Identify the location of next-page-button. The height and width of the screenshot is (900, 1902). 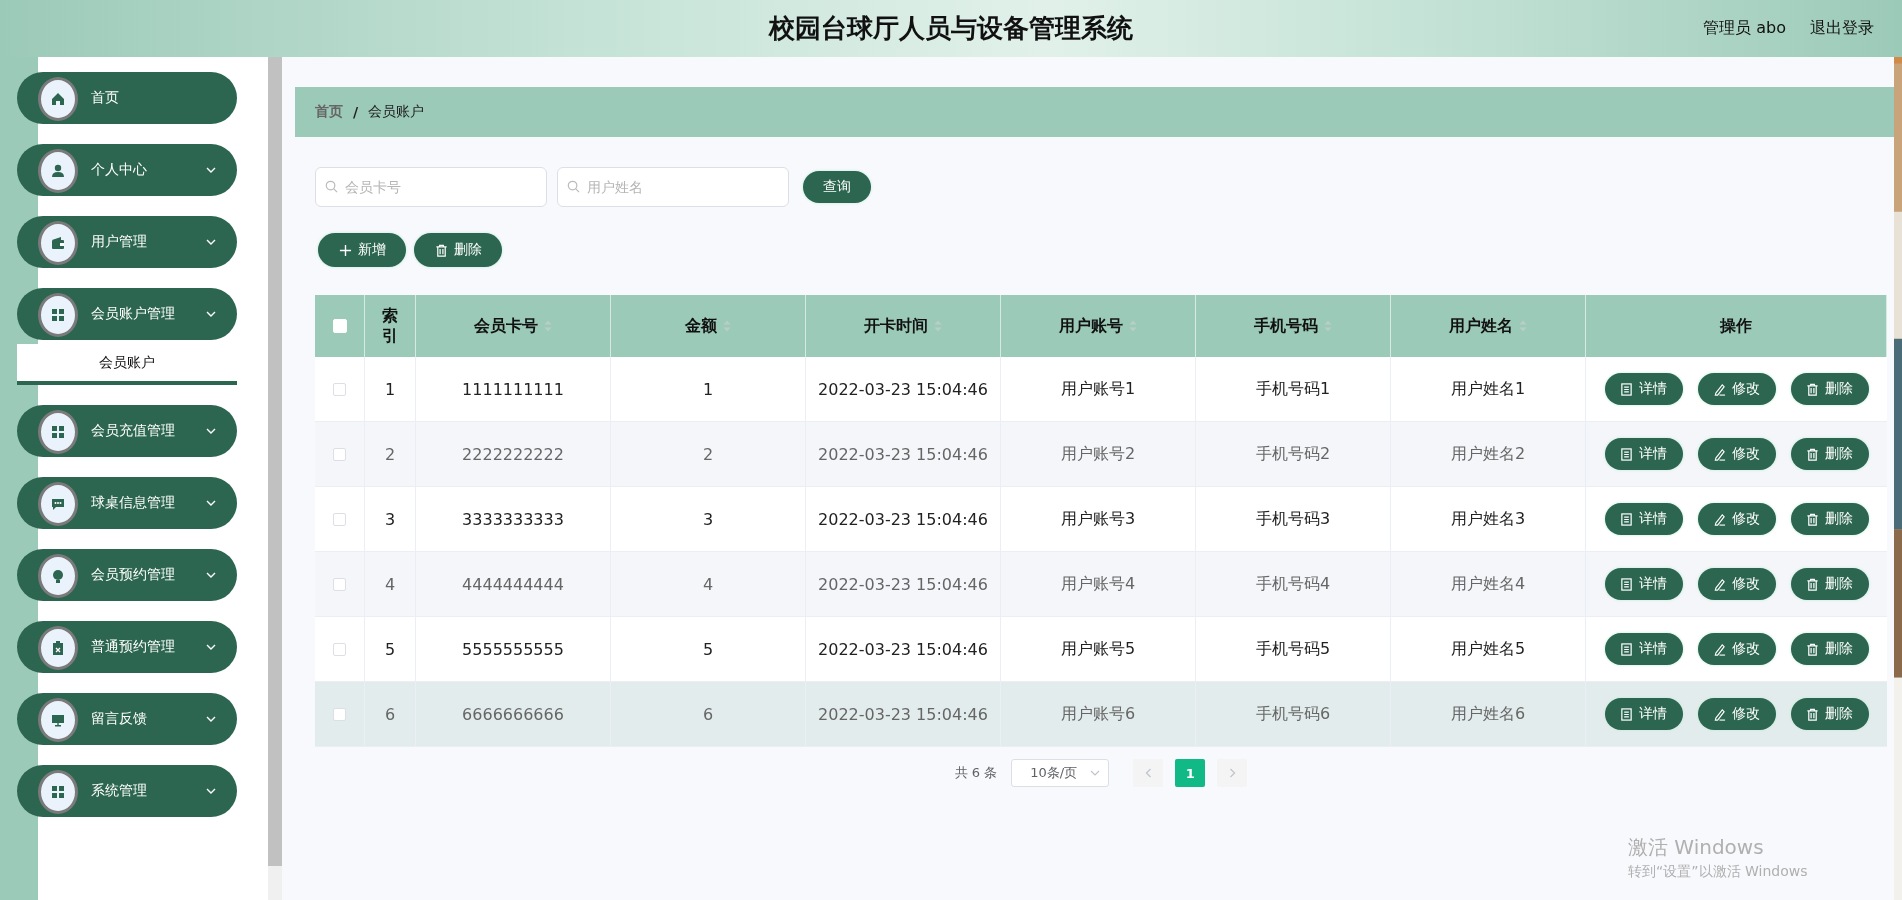
(1232, 773).